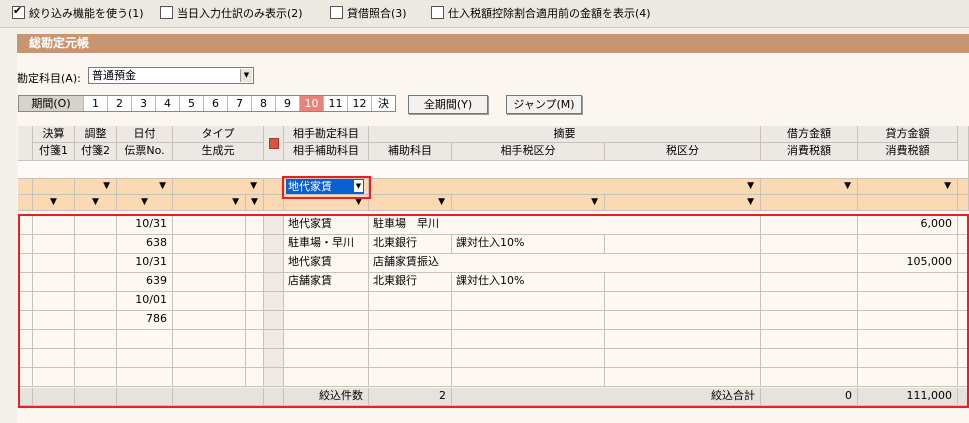  What do you see at coordinates (908, 263) in the screenshot?
I see `credit-amount-cell: 105,000` at bounding box center [908, 263].